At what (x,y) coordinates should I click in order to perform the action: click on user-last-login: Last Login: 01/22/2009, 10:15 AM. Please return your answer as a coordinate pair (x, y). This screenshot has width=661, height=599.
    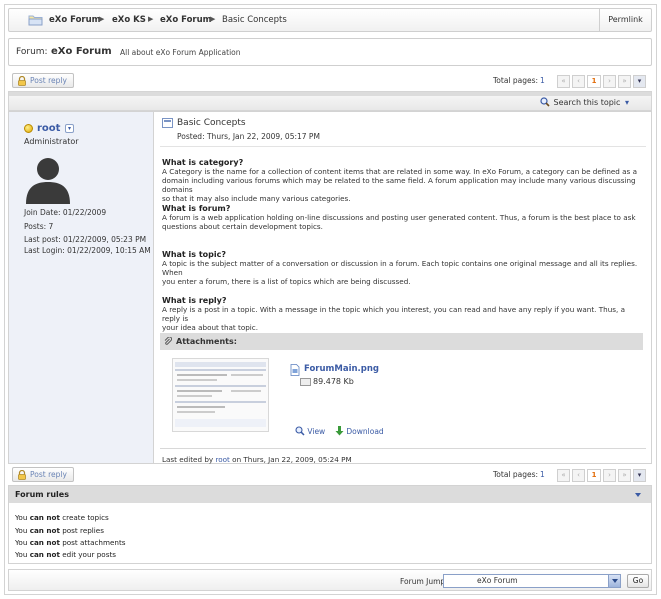
    Looking at the image, I should click on (87, 250).